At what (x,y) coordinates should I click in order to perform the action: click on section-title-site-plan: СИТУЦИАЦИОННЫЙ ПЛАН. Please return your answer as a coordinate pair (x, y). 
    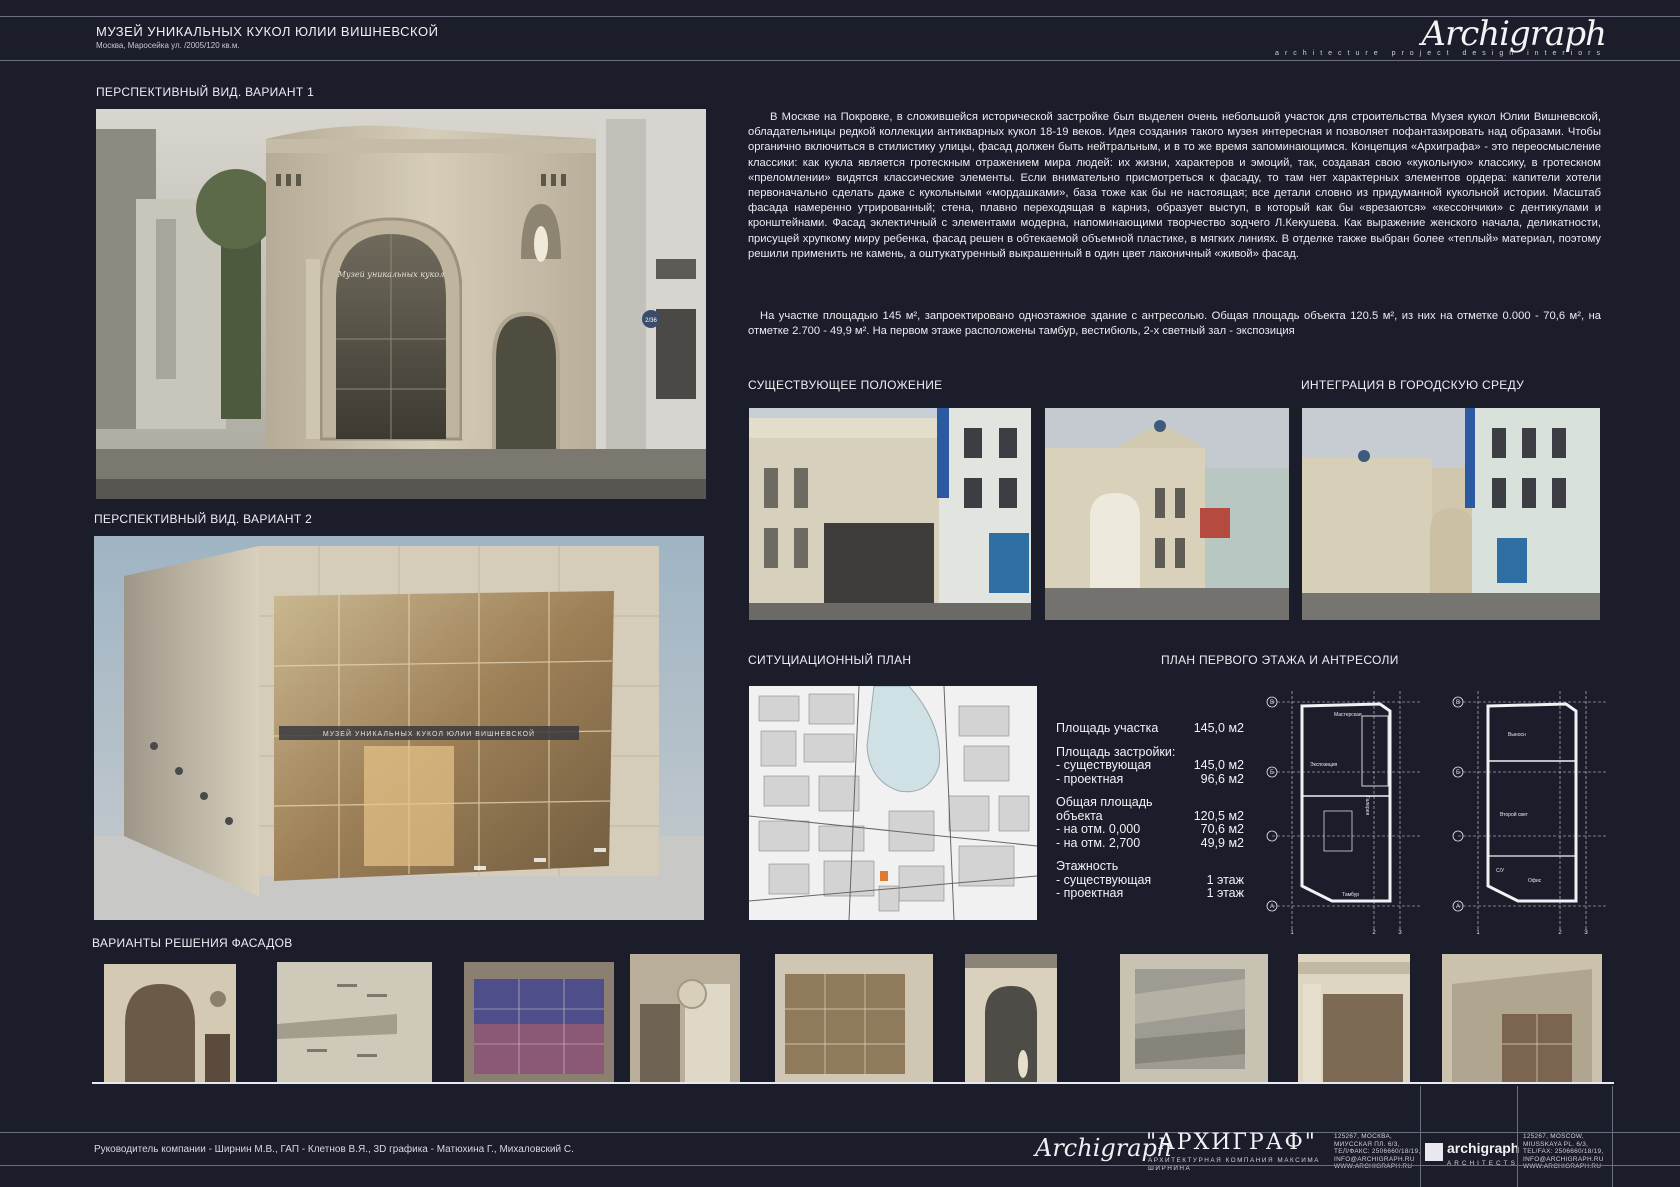
    Looking at the image, I should click on (830, 660).